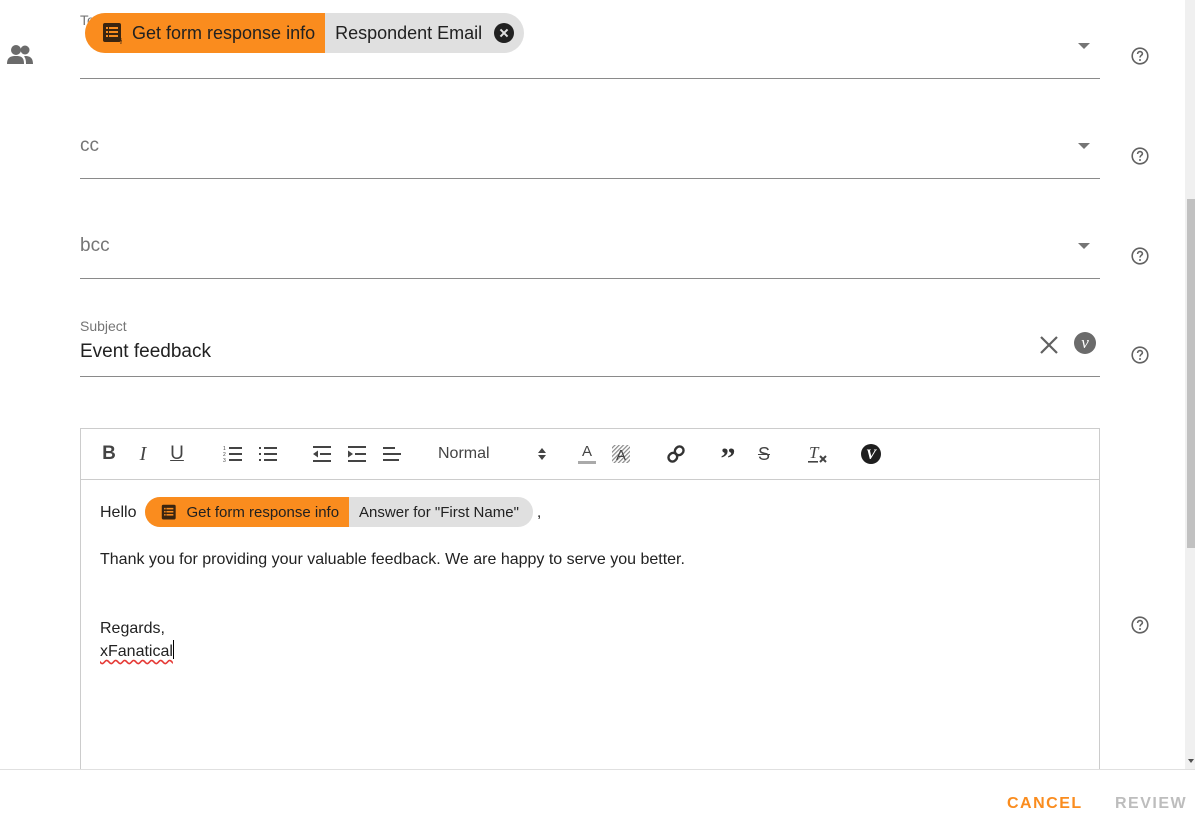 The image size is (1195, 820). What do you see at coordinates (814, 453) in the screenshot?
I see `svg-text: T` at bounding box center [814, 453].